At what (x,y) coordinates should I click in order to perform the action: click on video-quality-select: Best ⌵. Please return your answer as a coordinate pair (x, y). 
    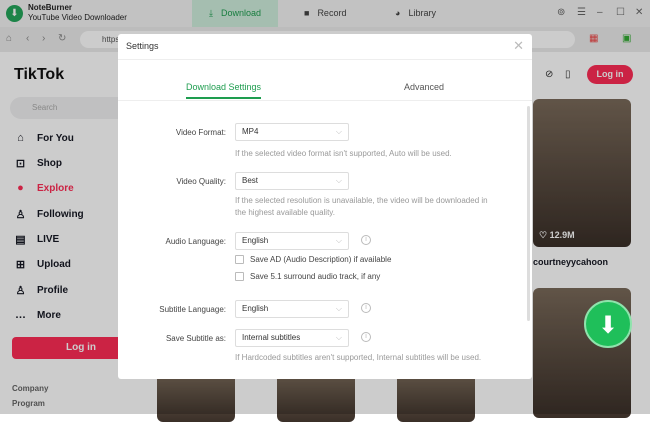
    Looking at the image, I should click on (292, 181).